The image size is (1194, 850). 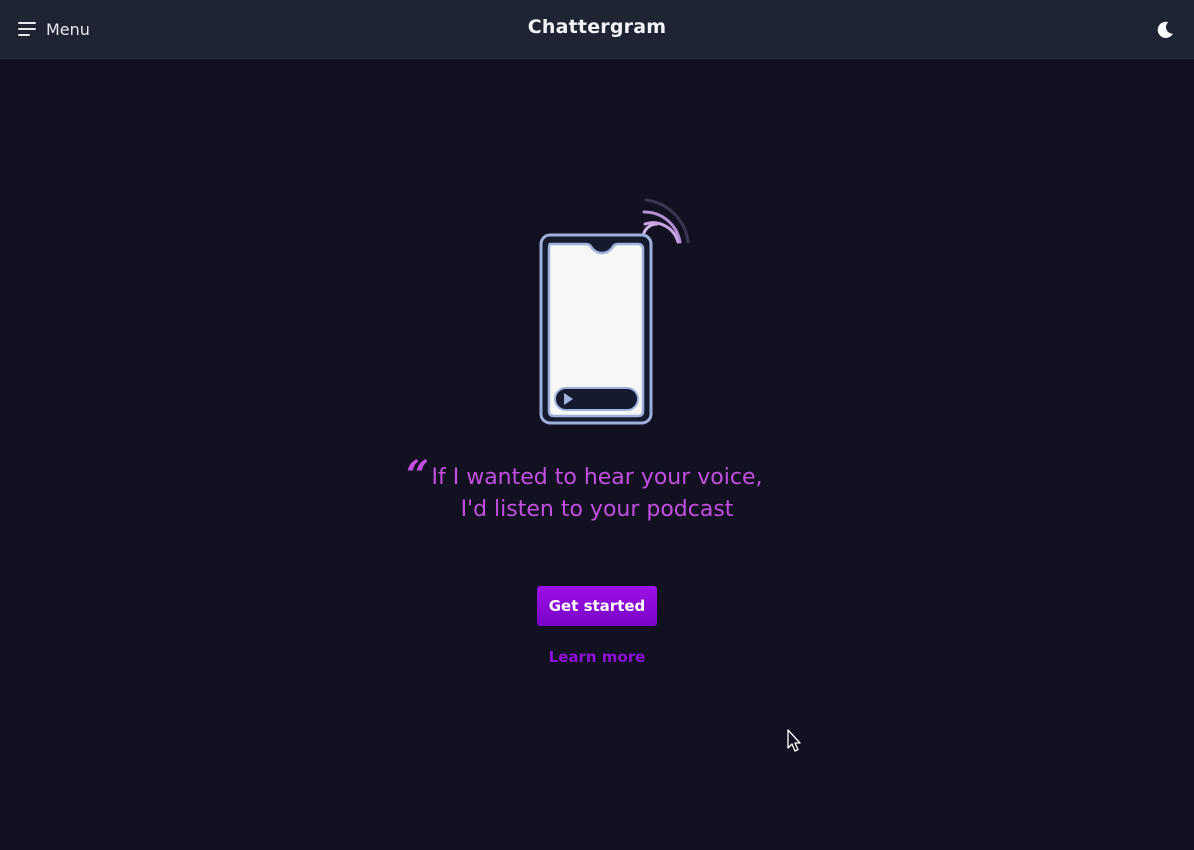 What do you see at coordinates (794, 740) in the screenshot?
I see `mouse-cursor-icon` at bounding box center [794, 740].